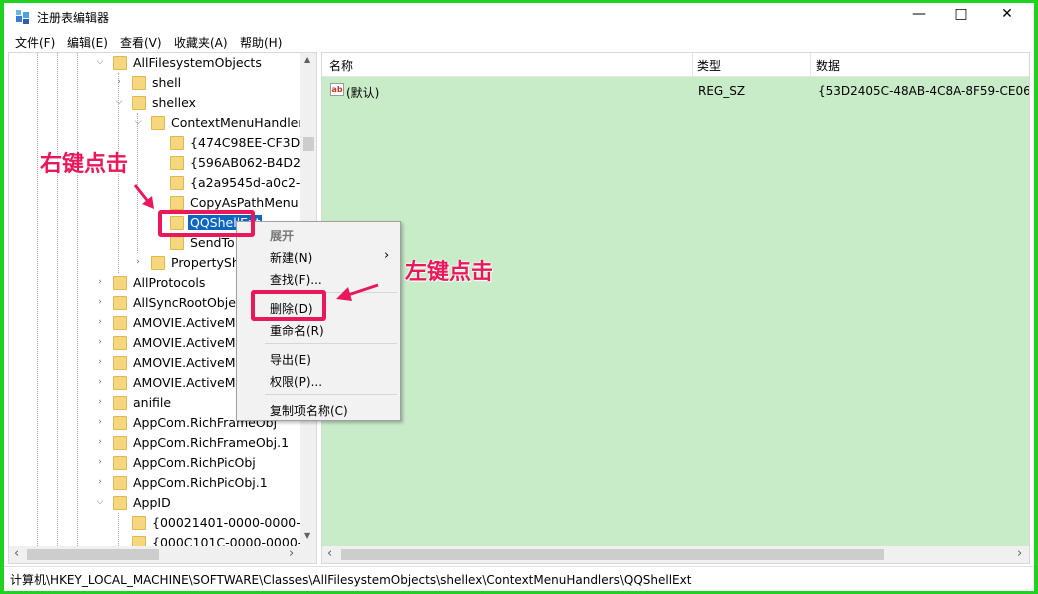  I want to click on menu-view: 查看(V), so click(141, 42).